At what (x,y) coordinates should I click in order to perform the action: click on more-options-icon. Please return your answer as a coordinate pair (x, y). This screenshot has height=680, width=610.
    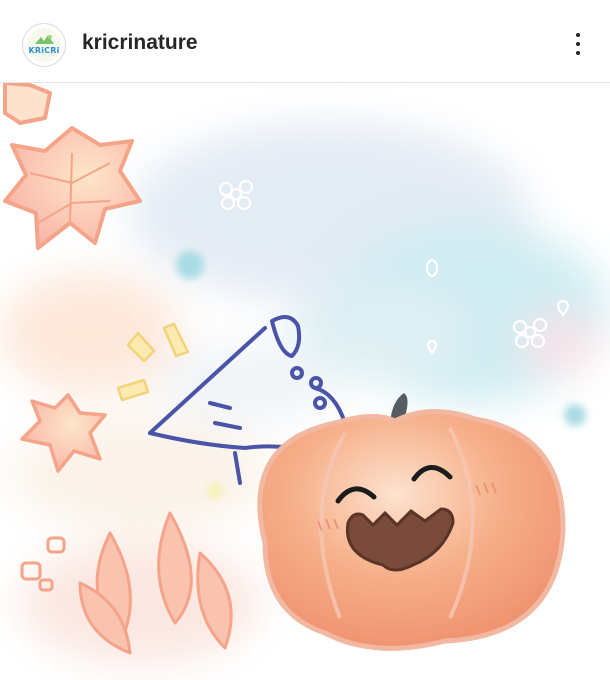
    Looking at the image, I should click on (578, 44).